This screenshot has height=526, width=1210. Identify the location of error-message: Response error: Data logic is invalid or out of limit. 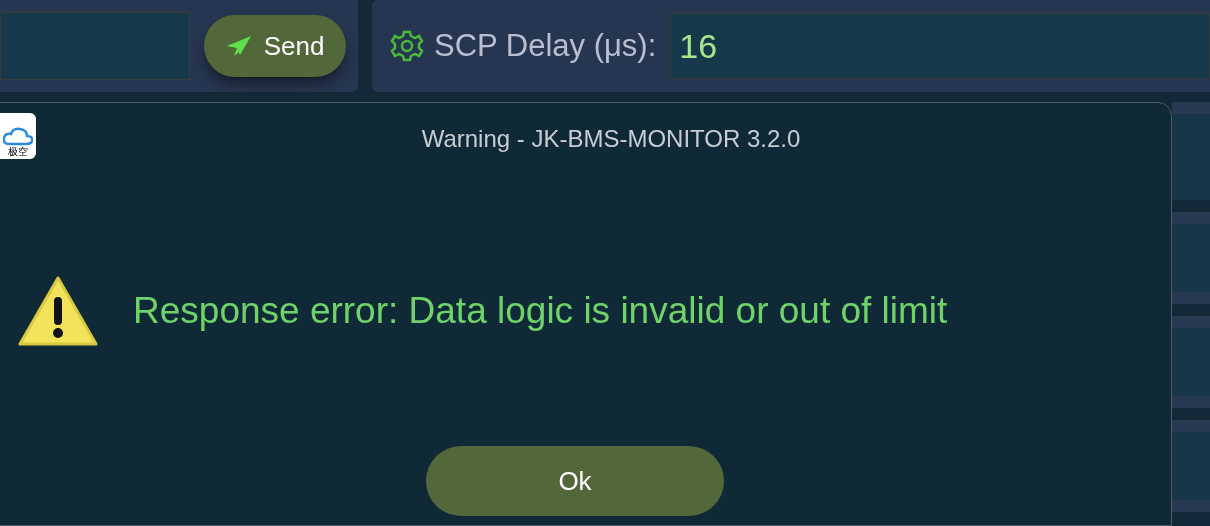
(540, 311).